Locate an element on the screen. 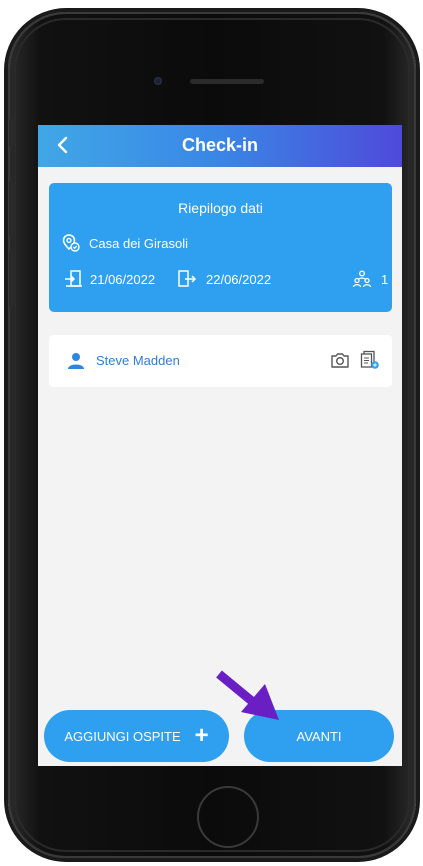  page-title: Check-in is located at coordinates (220, 145).